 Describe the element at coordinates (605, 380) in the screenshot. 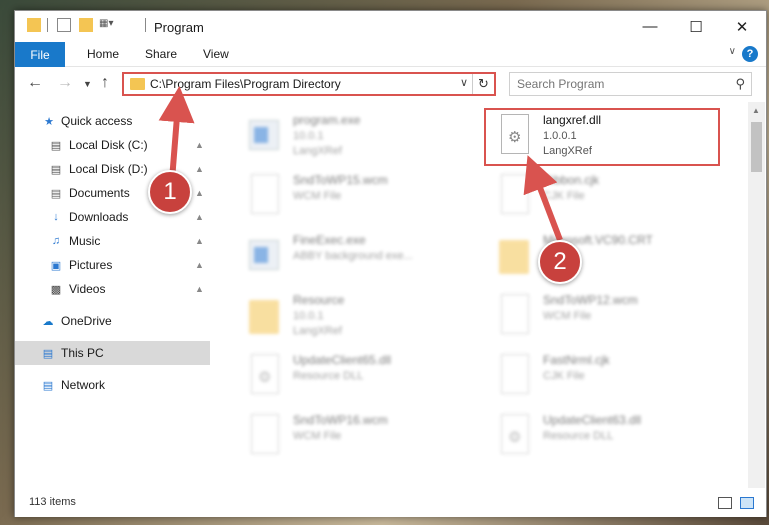

I see `file-item: FastNrml.cjk CJK File` at that location.